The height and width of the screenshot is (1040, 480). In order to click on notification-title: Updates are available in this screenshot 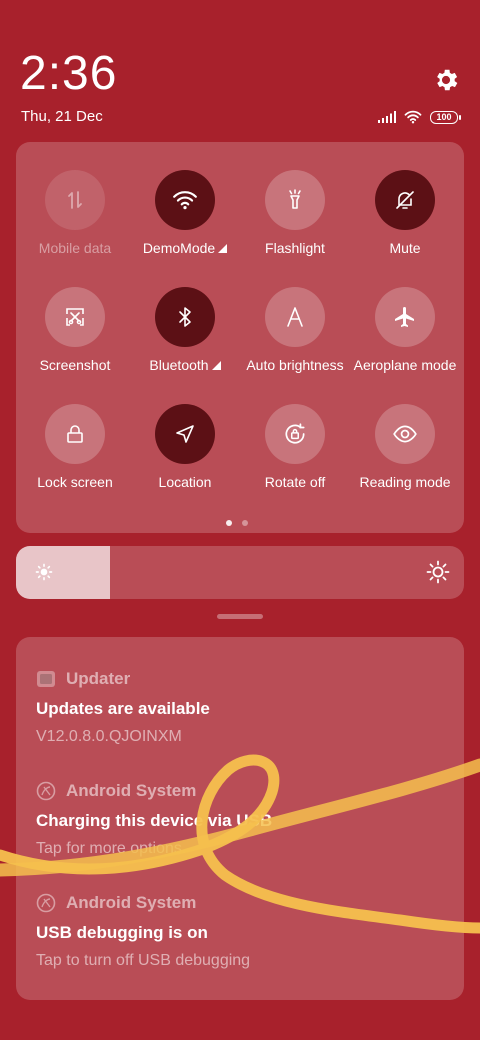, I will do `click(123, 708)`.